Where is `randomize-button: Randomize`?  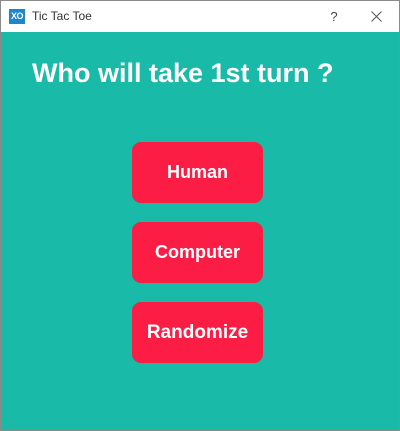
randomize-button: Randomize is located at coordinates (197, 332).